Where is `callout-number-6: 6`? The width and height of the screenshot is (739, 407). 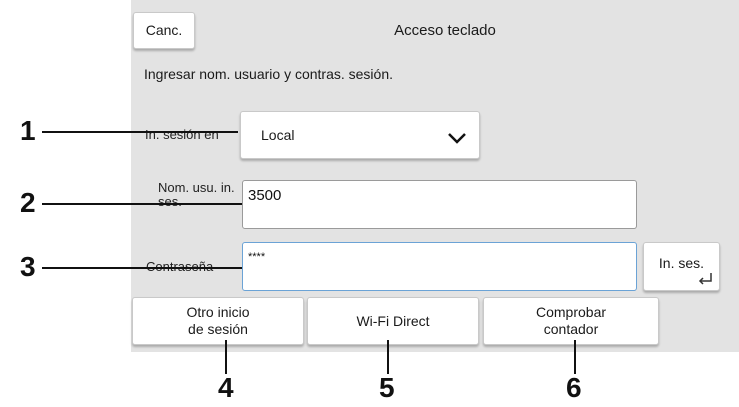
callout-number-6: 6 is located at coordinates (574, 387).